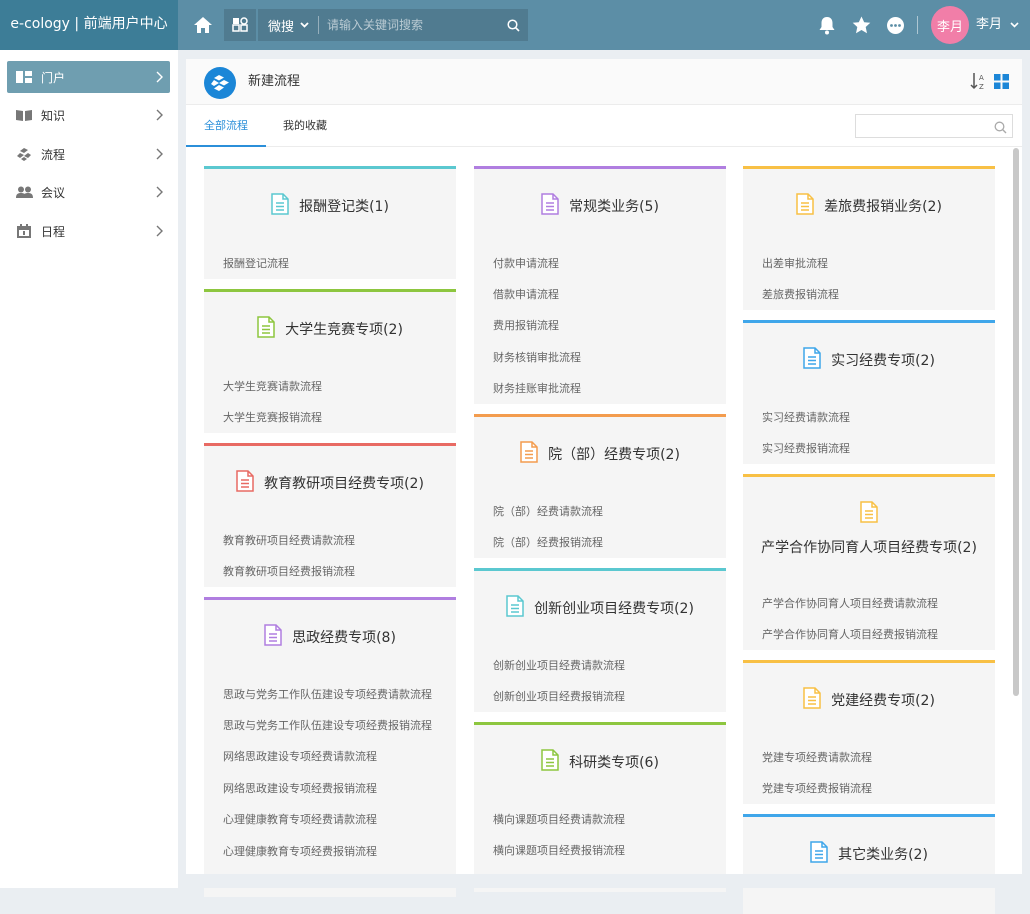  I want to click on workflow-link: 实习经费请款流程, so click(806, 416).